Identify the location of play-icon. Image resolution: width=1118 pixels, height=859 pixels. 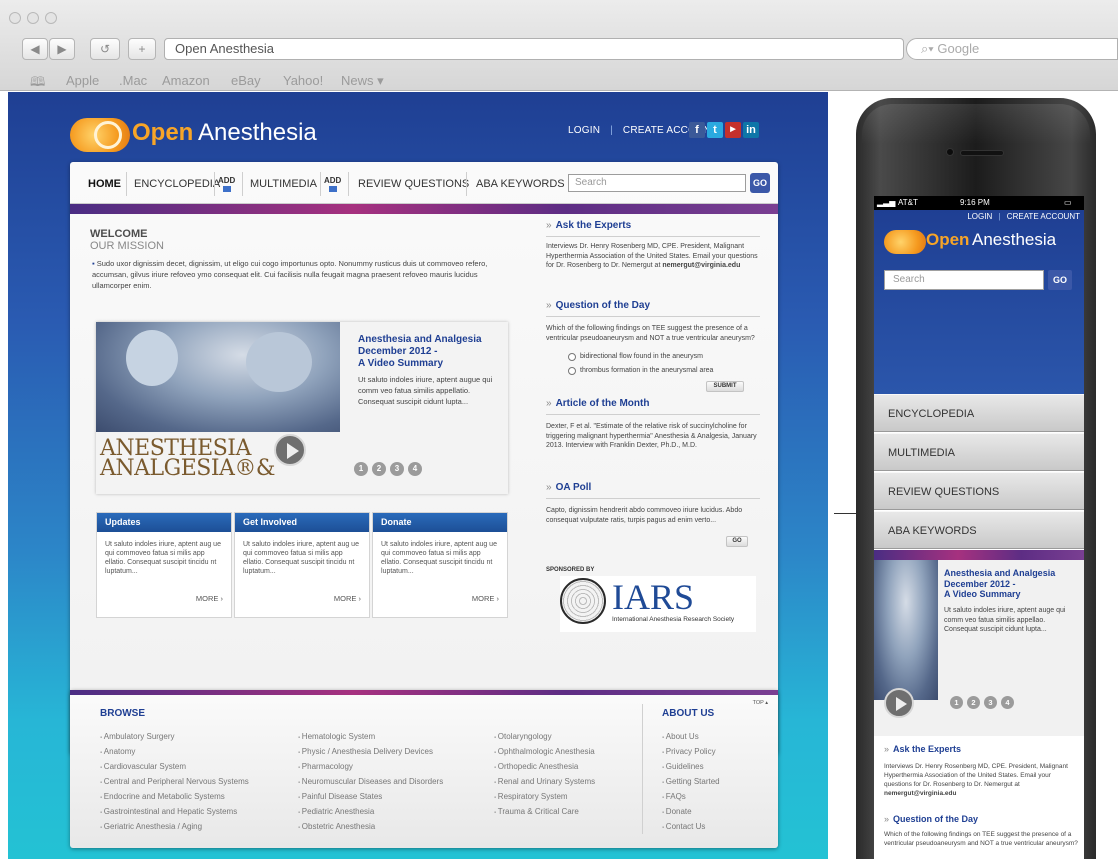
(290, 450).